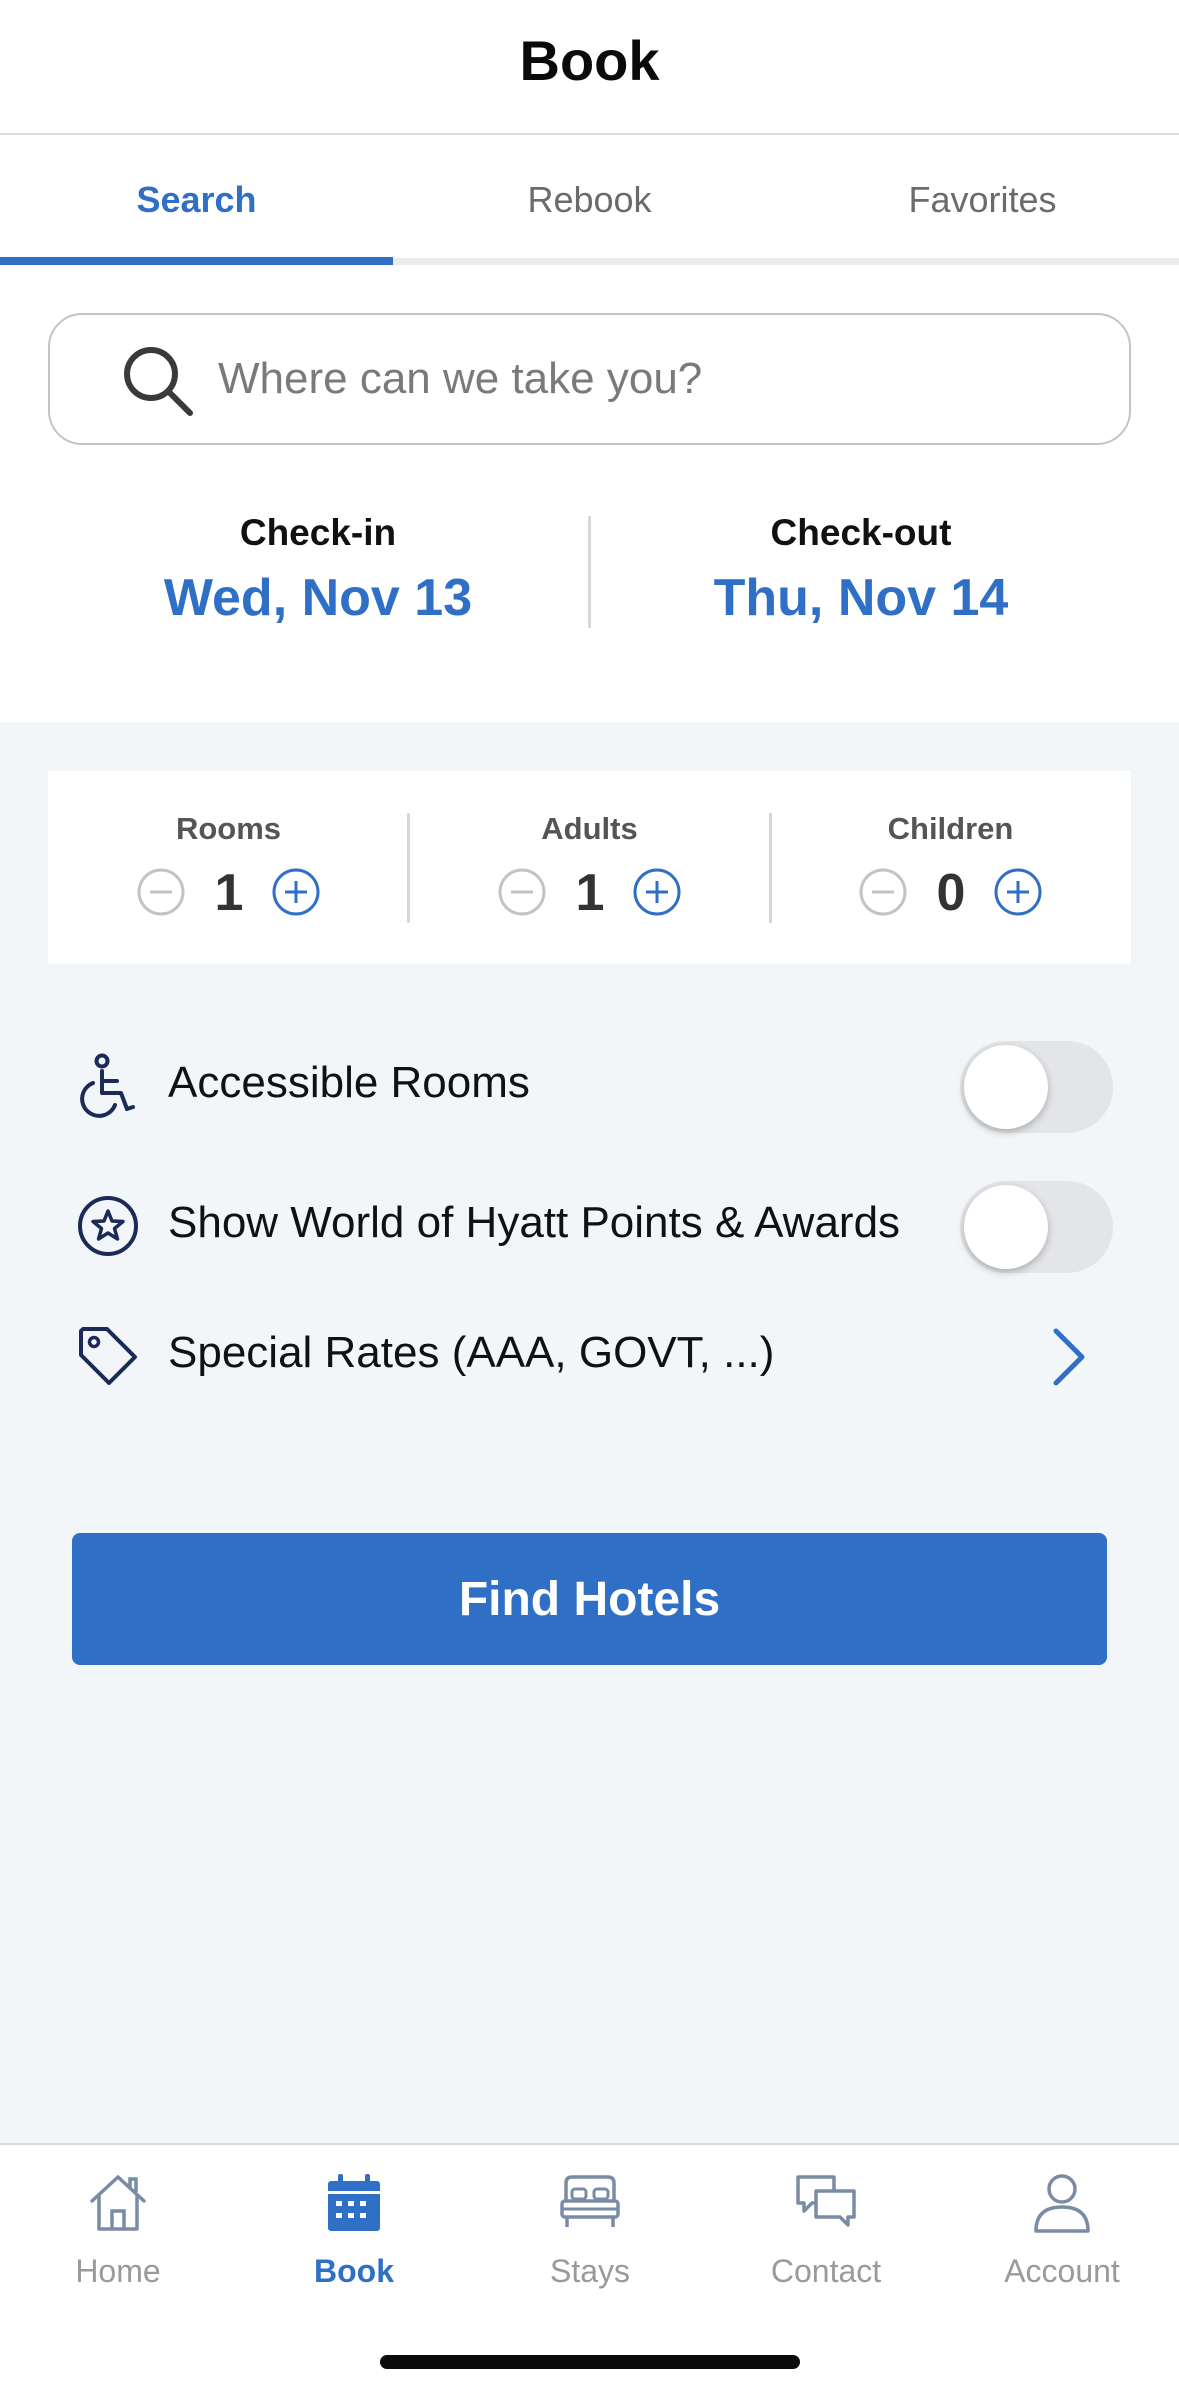 The height and width of the screenshot is (2396, 1179). I want to click on occupancy-panel: Rooms 1 Adults 1 Children 0, so click(589, 867).